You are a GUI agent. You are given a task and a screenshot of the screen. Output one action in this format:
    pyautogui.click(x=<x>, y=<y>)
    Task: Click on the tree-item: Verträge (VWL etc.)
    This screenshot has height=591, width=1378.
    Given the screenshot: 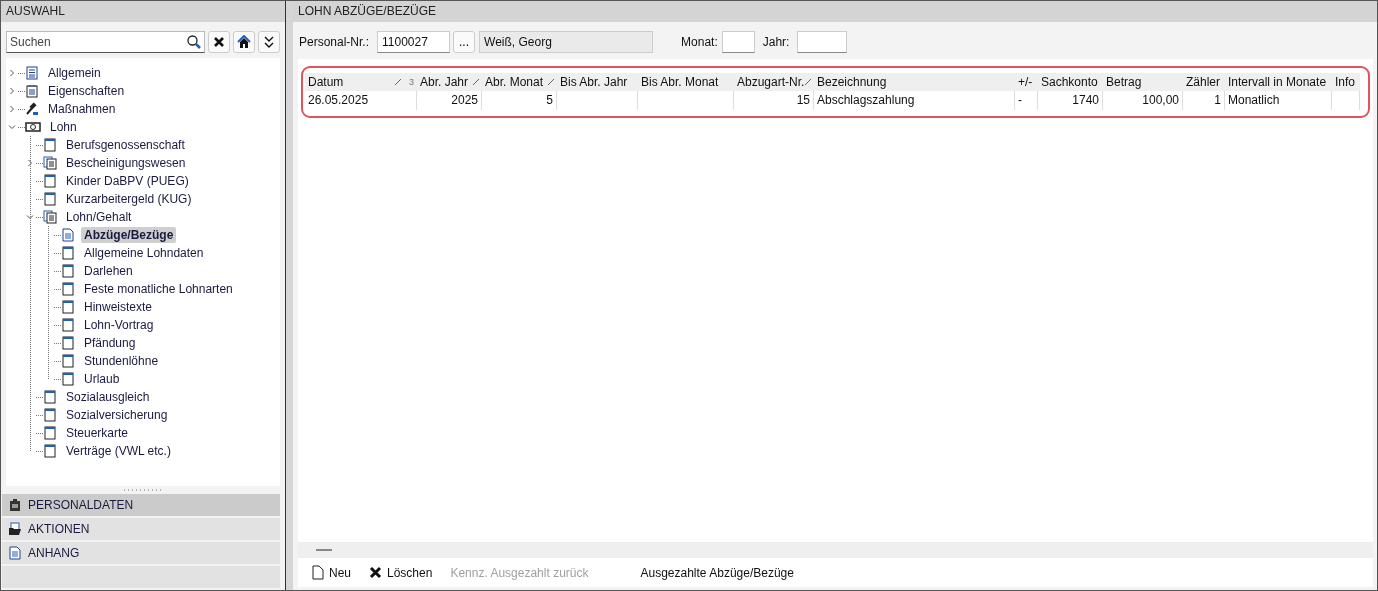 What is the action you would take?
    pyautogui.click(x=118, y=451)
    